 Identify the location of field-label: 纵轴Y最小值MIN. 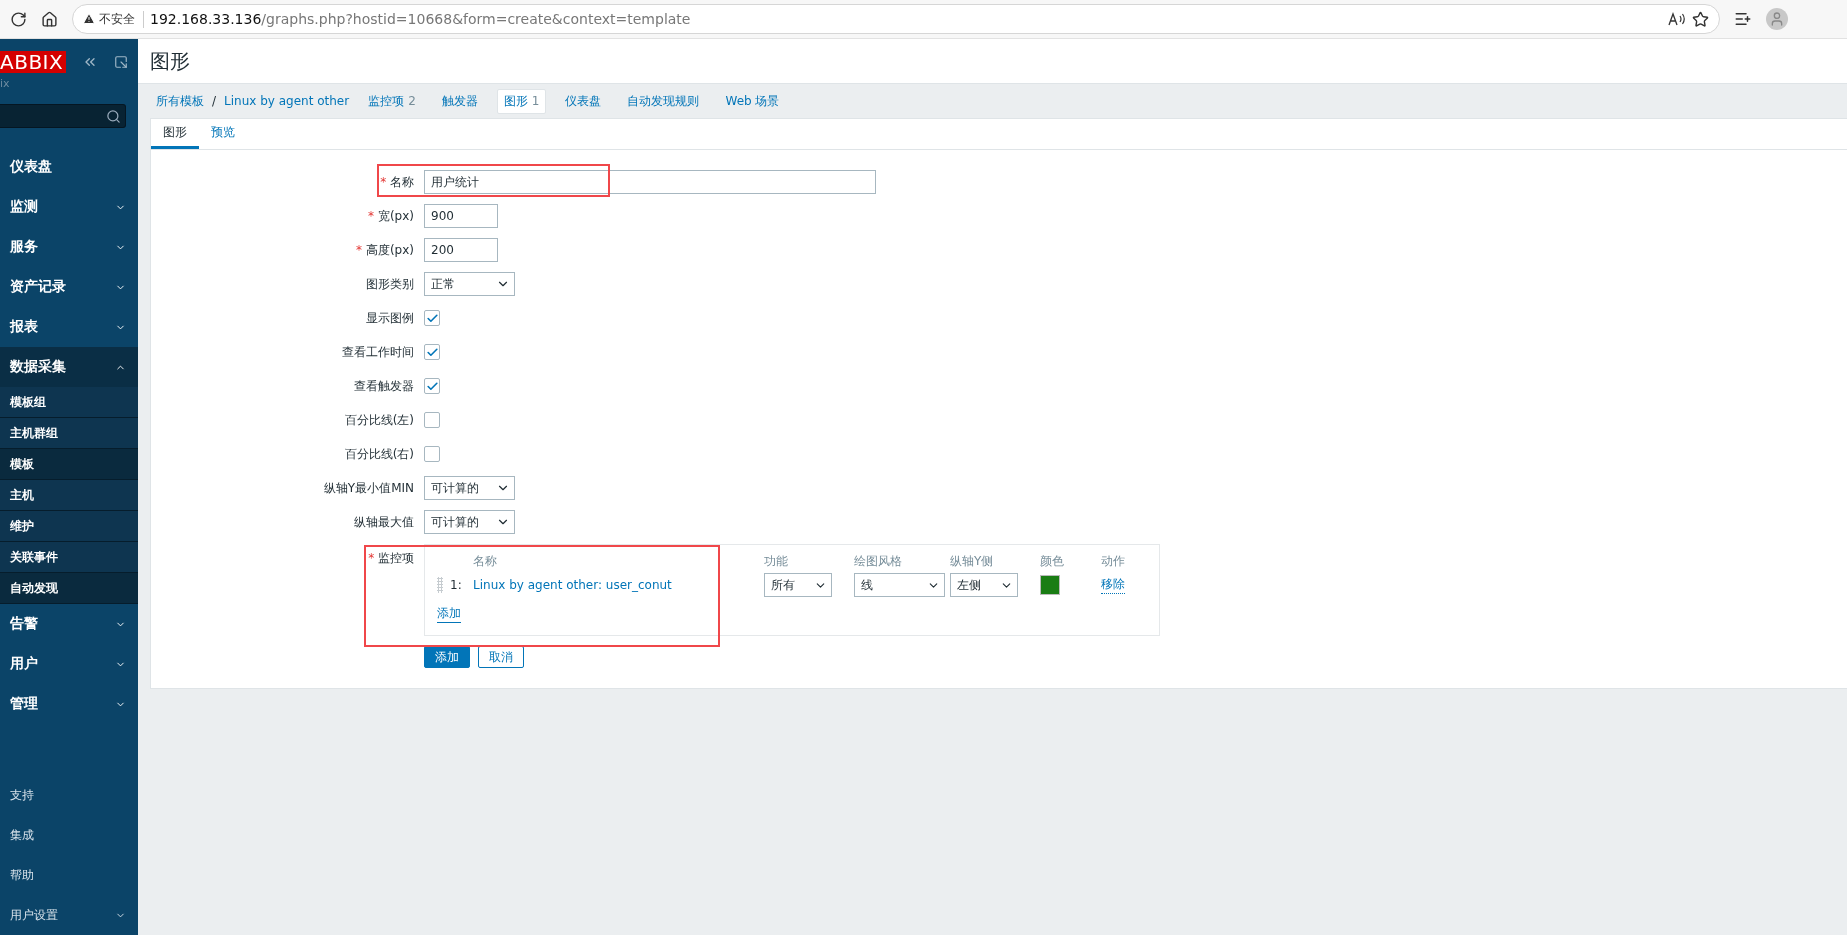
(368, 488).